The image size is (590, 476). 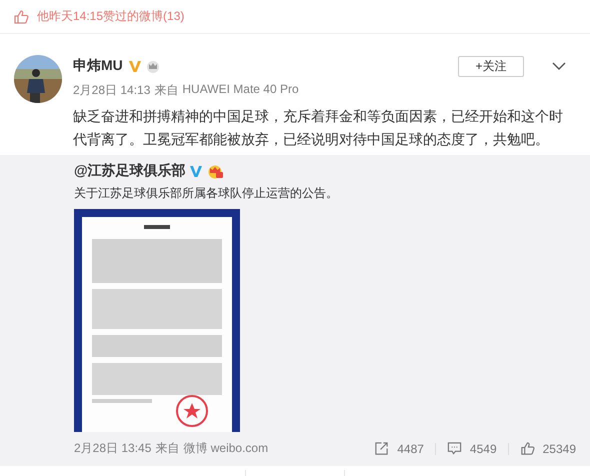 What do you see at coordinates (225, 448) in the screenshot?
I see `repost-source: 微博 weibo.com` at bounding box center [225, 448].